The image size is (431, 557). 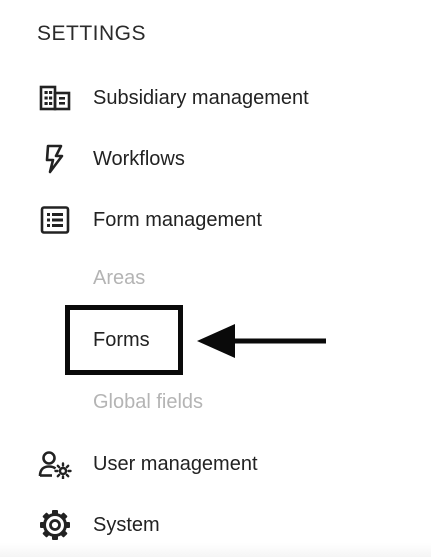 I want to click on nav-item-system: System, so click(x=216, y=525).